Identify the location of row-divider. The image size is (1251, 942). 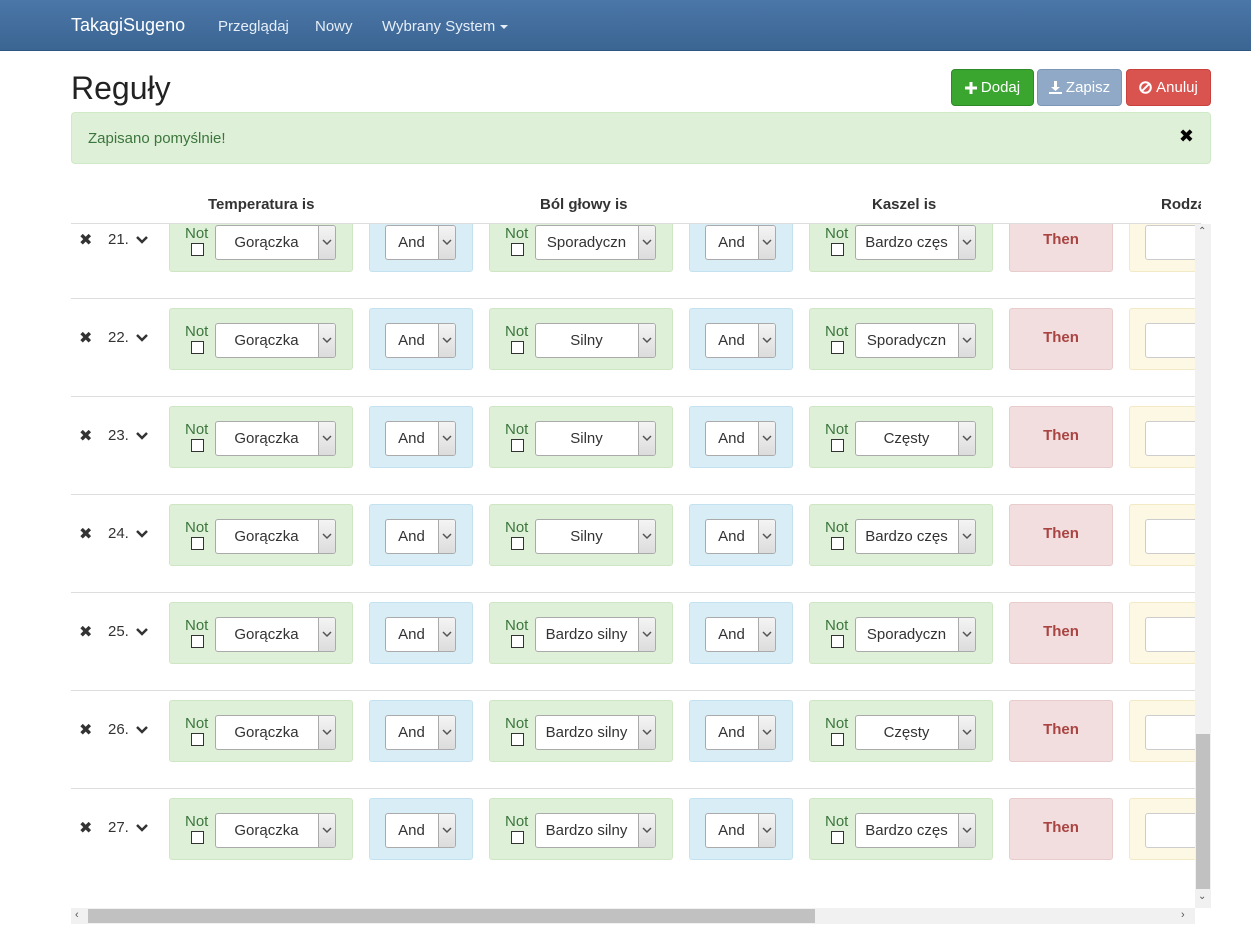
(633, 592).